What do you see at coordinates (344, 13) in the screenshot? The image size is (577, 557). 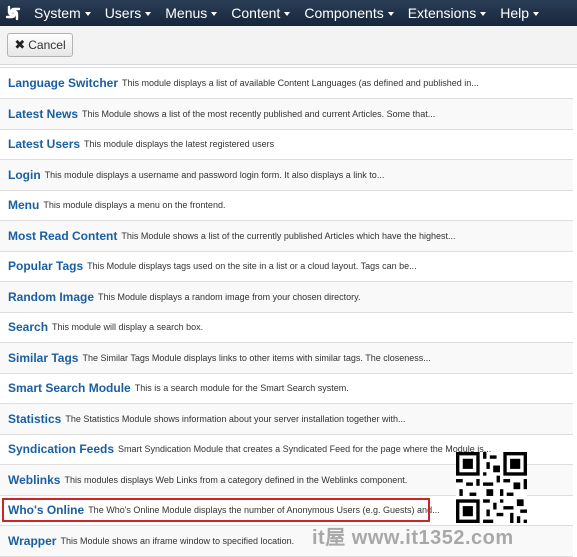 I see `menu-components-label: Components` at bounding box center [344, 13].